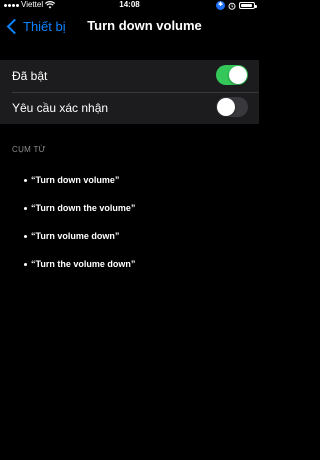  Describe the element at coordinates (232, 6) in the screenshot. I see `alarm-icon` at that location.